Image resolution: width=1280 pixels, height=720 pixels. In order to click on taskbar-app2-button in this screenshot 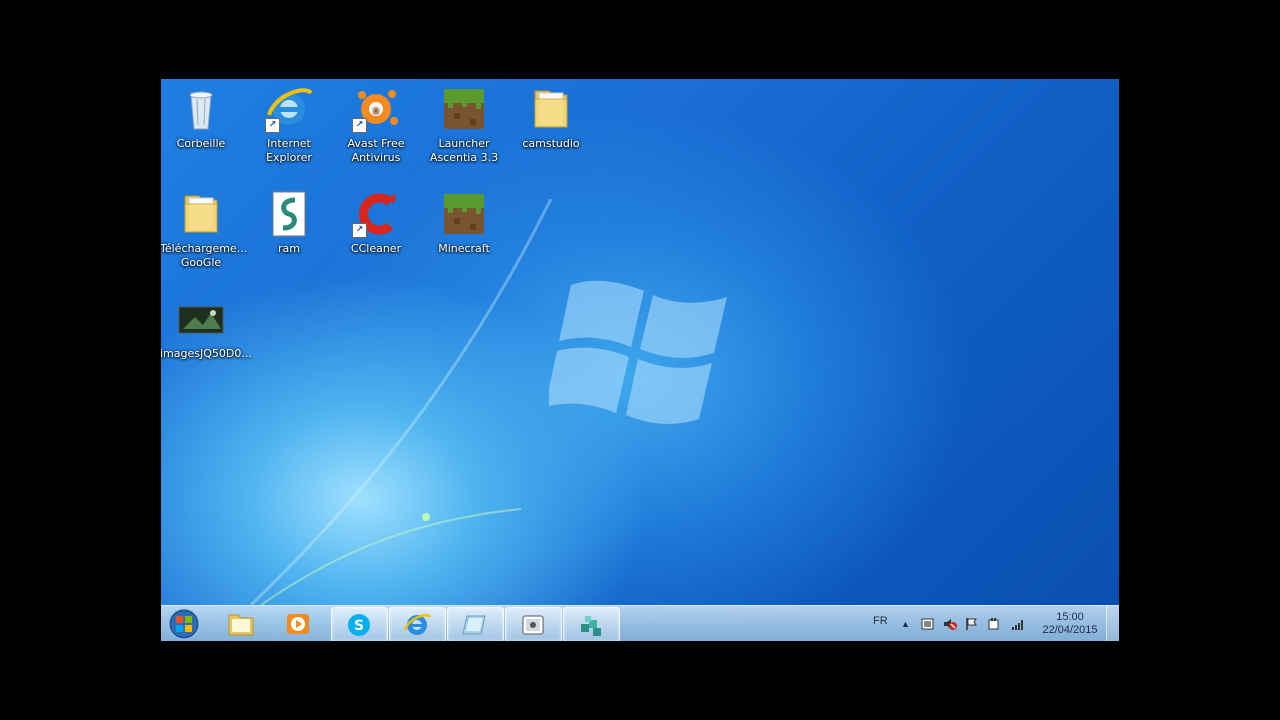, I will do `click(591, 624)`.